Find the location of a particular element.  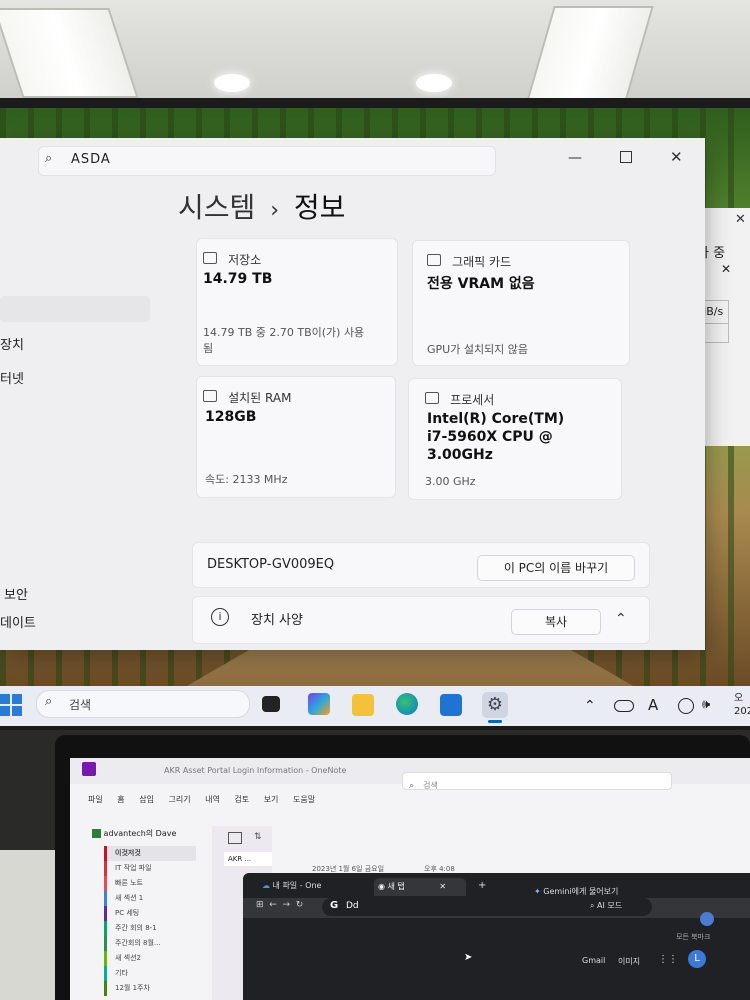

device-specs-row: i 장치 사양 복사 ⌃ is located at coordinates (421, 620).